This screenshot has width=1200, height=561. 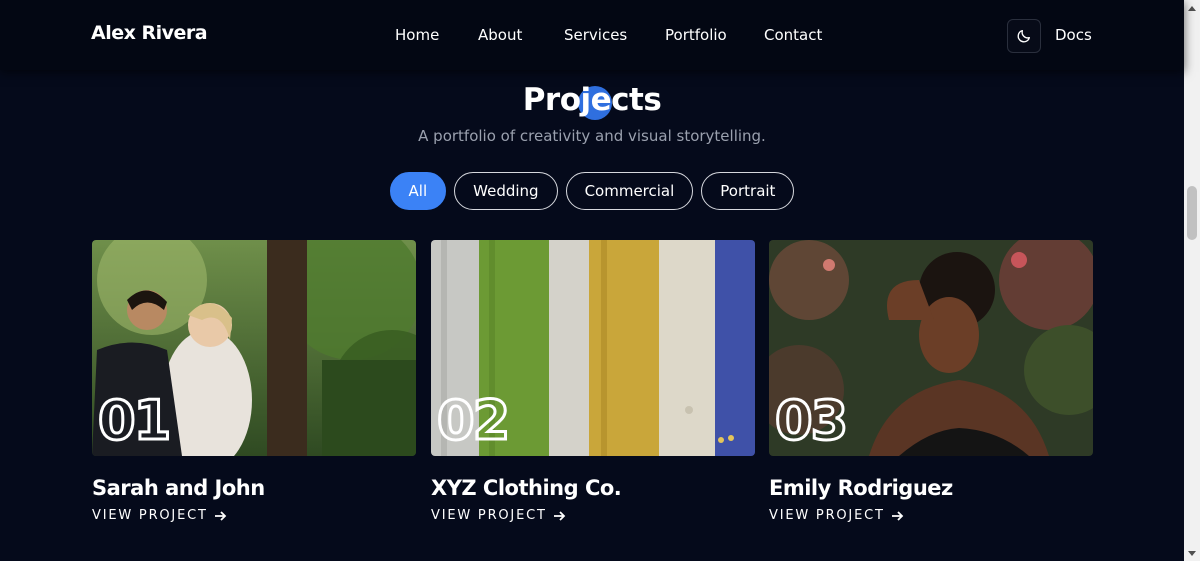 I want to click on project-card: 03 Emily Rodriguez VIEW PROJECT, so click(x=931, y=381).